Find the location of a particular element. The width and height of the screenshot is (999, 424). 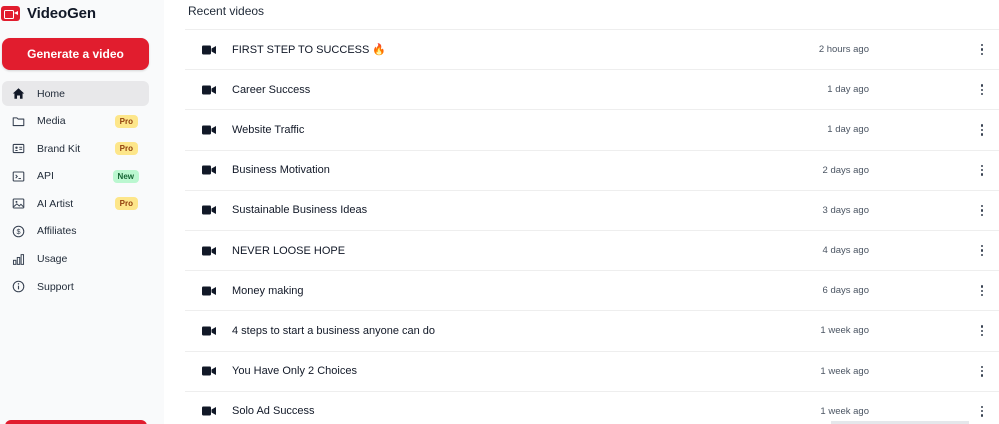

sidebar-item-affiliates: $ Affiliates is located at coordinates (75, 231).